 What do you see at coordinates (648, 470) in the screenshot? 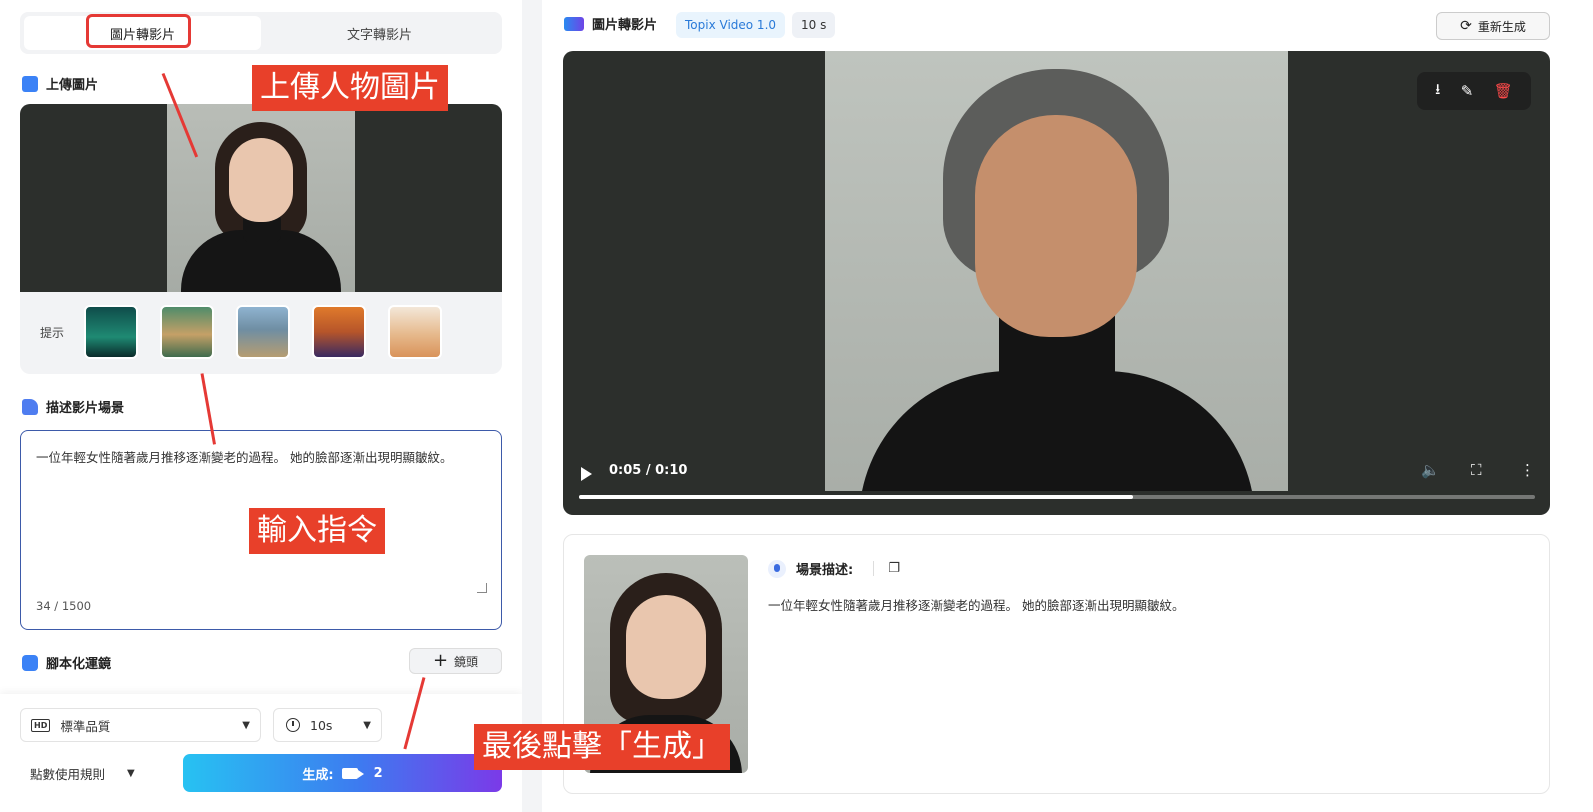
I see `video-time: 0:05 / 0:10` at bounding box center [648, 470].